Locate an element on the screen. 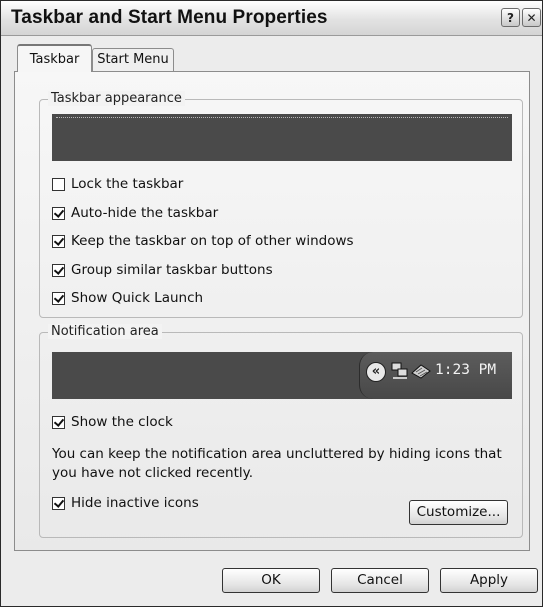 This screenshot has width=543, height=607. tab-start-menu: Start Menu is located at coordinates (133, 60).